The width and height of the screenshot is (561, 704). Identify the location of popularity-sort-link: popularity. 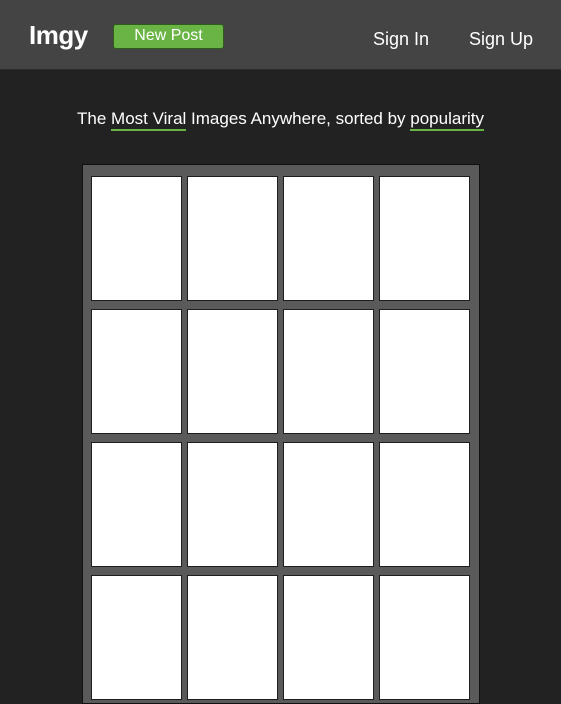
(447, 120).